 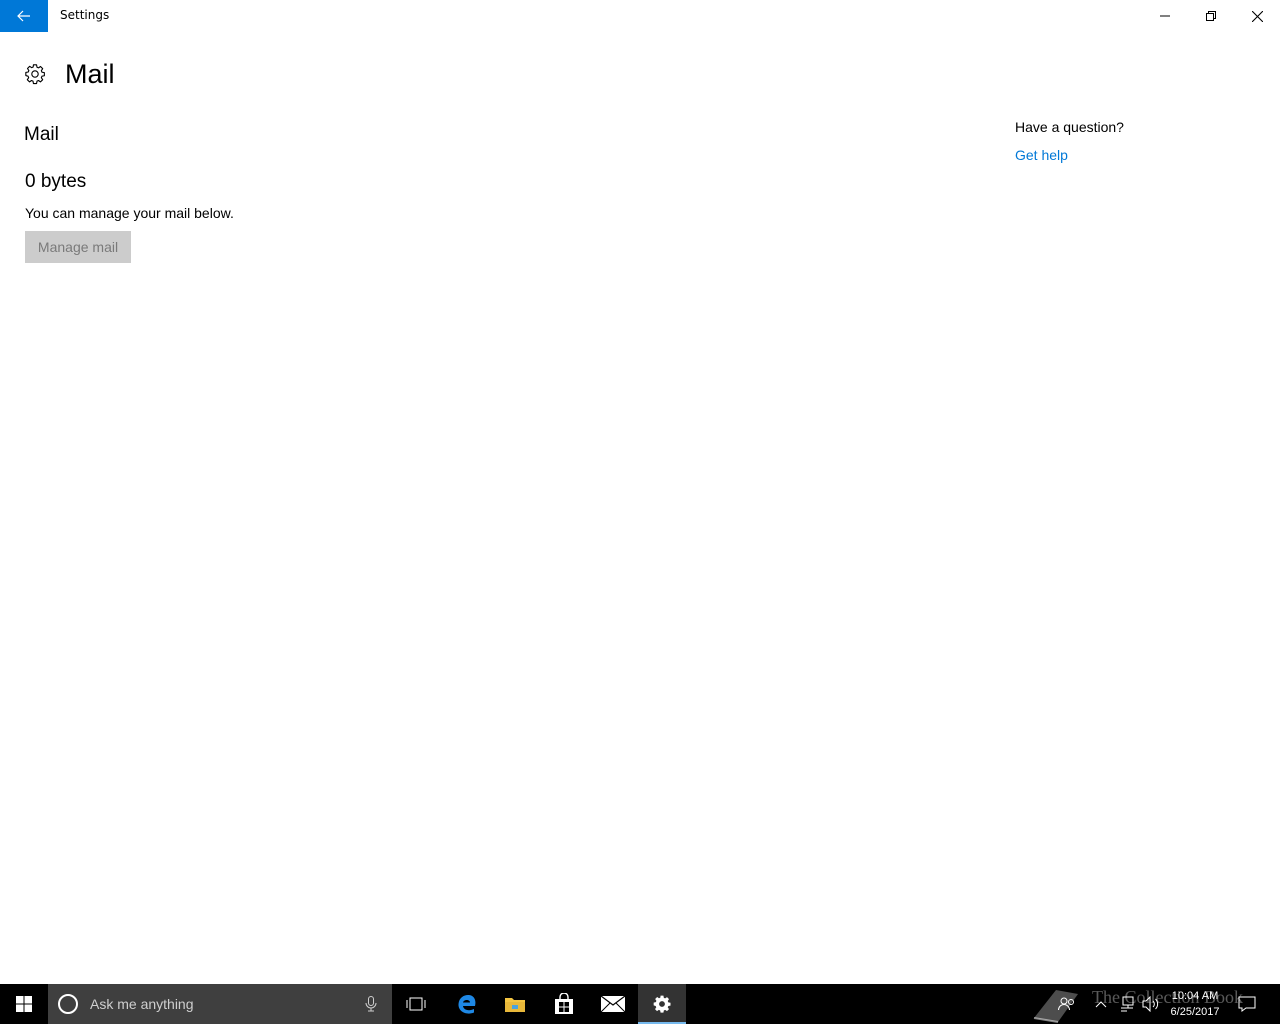 I want to click on network-icon, so click(x=1127, y=1004).